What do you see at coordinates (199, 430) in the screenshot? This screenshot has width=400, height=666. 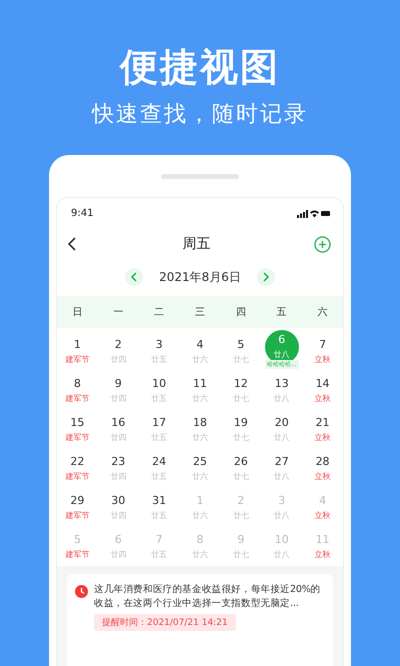 I see `calendar-day: 18 廿六` at bounding box center [199, 430].